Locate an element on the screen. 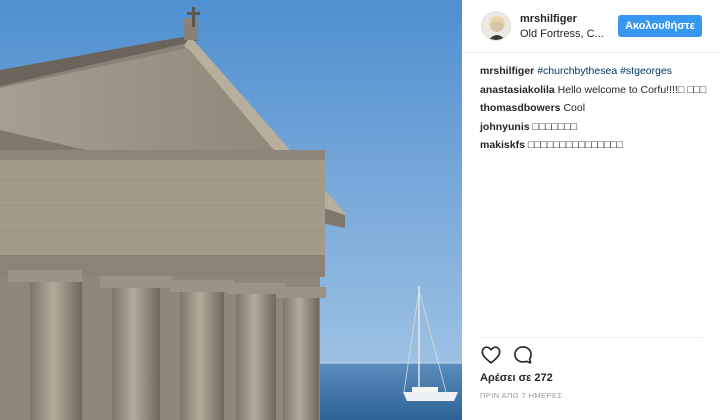  follow-button: Ακολουθήστε is located at coordinates (660, 26).